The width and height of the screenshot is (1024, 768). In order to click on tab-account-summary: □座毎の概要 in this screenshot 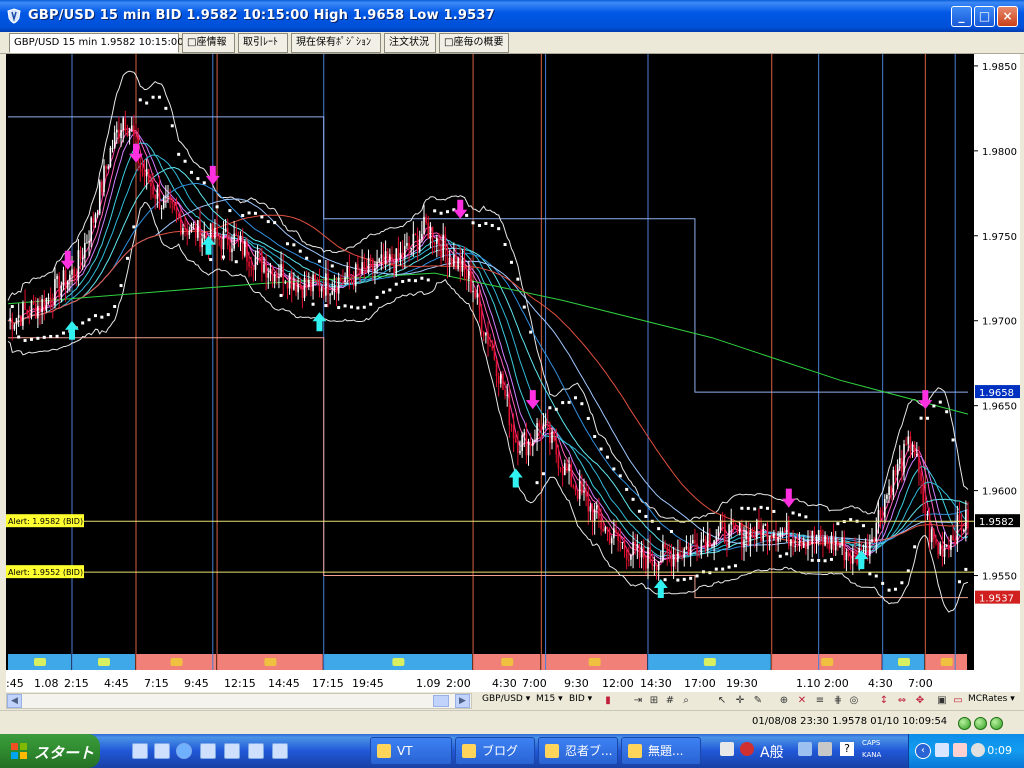, I will do `click(474, 43)`.